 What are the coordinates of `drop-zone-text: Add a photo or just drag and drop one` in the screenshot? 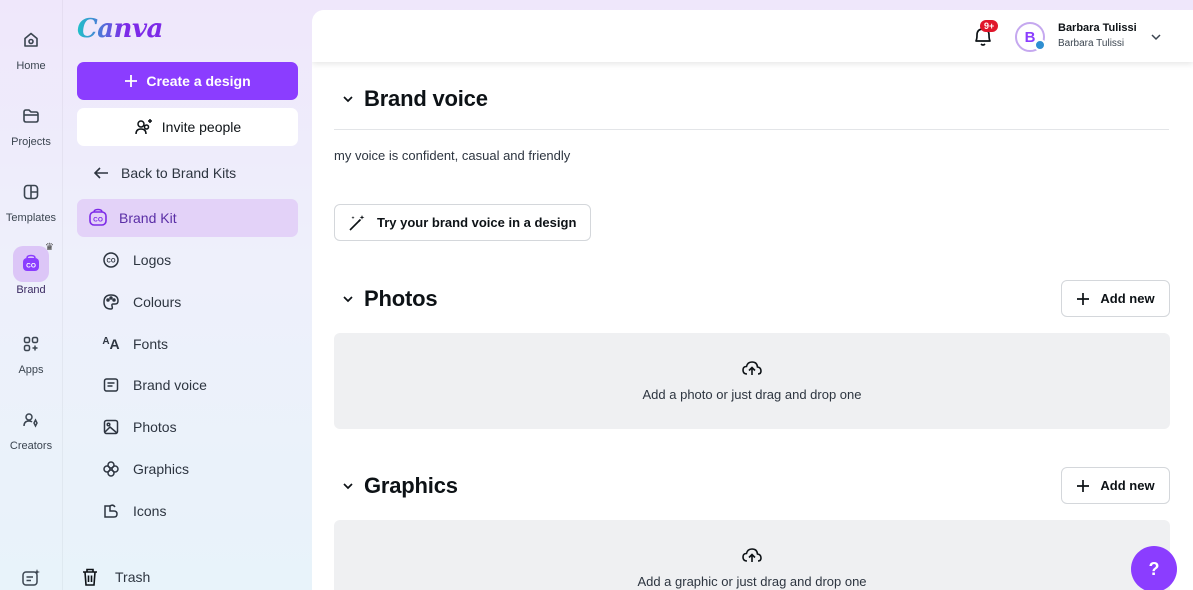 It's located at (752, 394).